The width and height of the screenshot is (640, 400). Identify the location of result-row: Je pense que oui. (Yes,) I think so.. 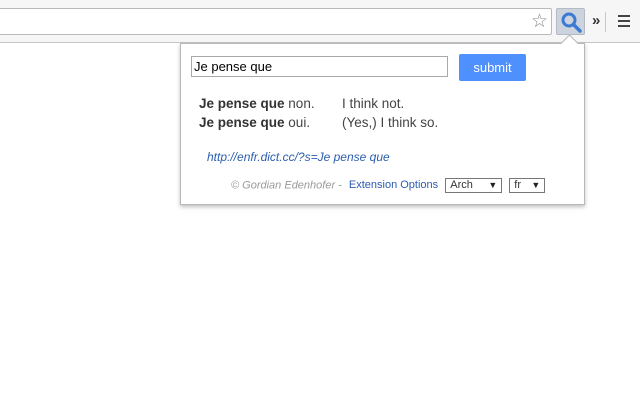
(318, 124).